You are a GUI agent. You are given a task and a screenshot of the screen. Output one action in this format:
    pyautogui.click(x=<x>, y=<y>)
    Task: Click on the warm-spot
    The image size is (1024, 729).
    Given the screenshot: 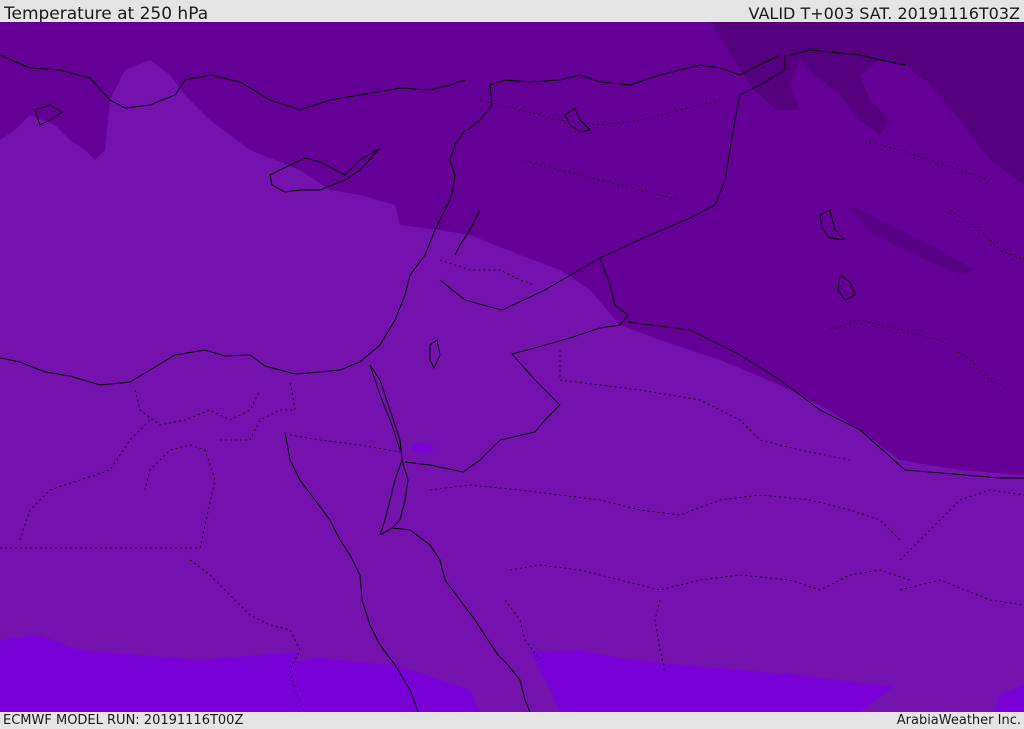 What is the action you would take?
    pyautogui.click(x=422, y=448)
    